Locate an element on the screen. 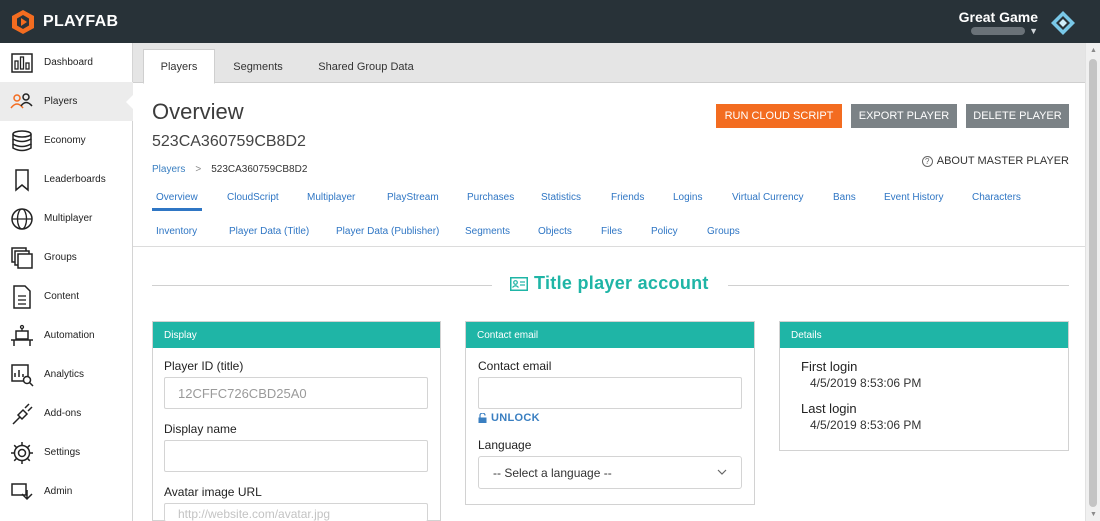 The image size is (1100, 521). playfab-logo: PLAYFAB is located at coordinates (64, 22).